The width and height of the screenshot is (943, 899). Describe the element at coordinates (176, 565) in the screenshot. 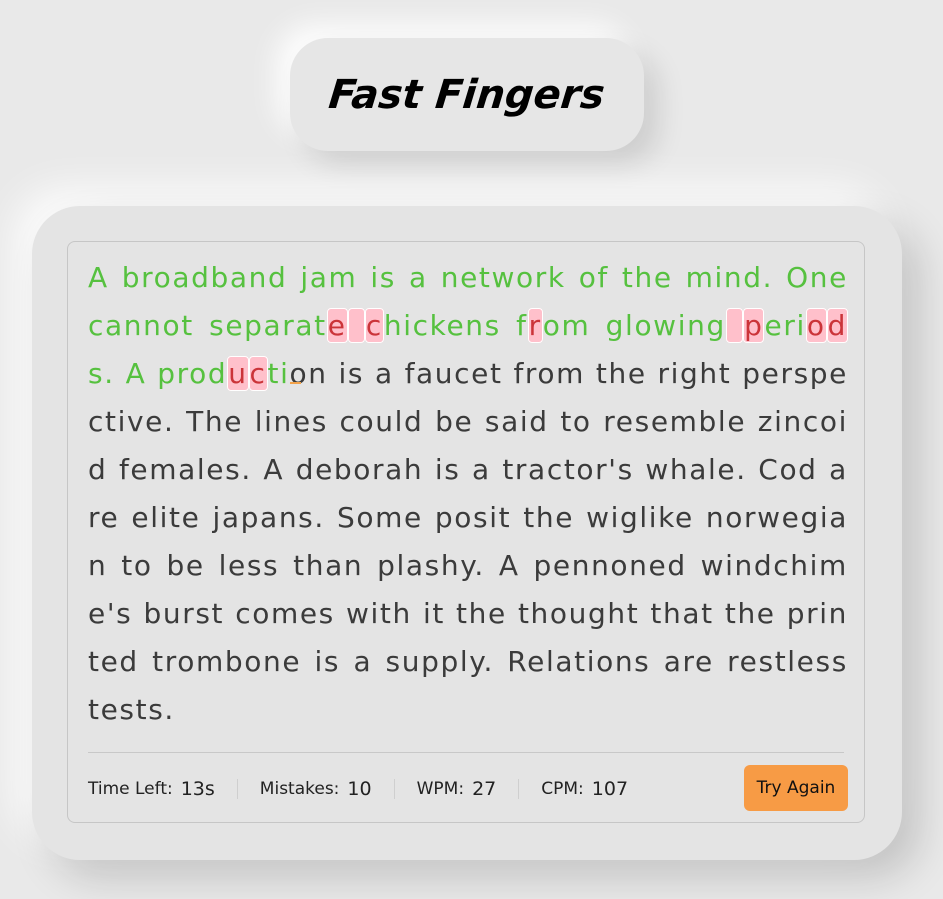

I see `text-char: b` at that location.